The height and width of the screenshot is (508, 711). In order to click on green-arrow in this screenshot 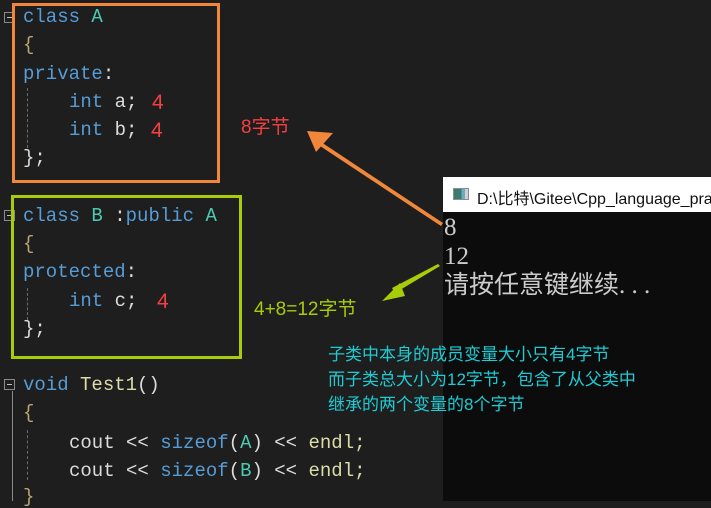, I will do `click(411, 282)`.